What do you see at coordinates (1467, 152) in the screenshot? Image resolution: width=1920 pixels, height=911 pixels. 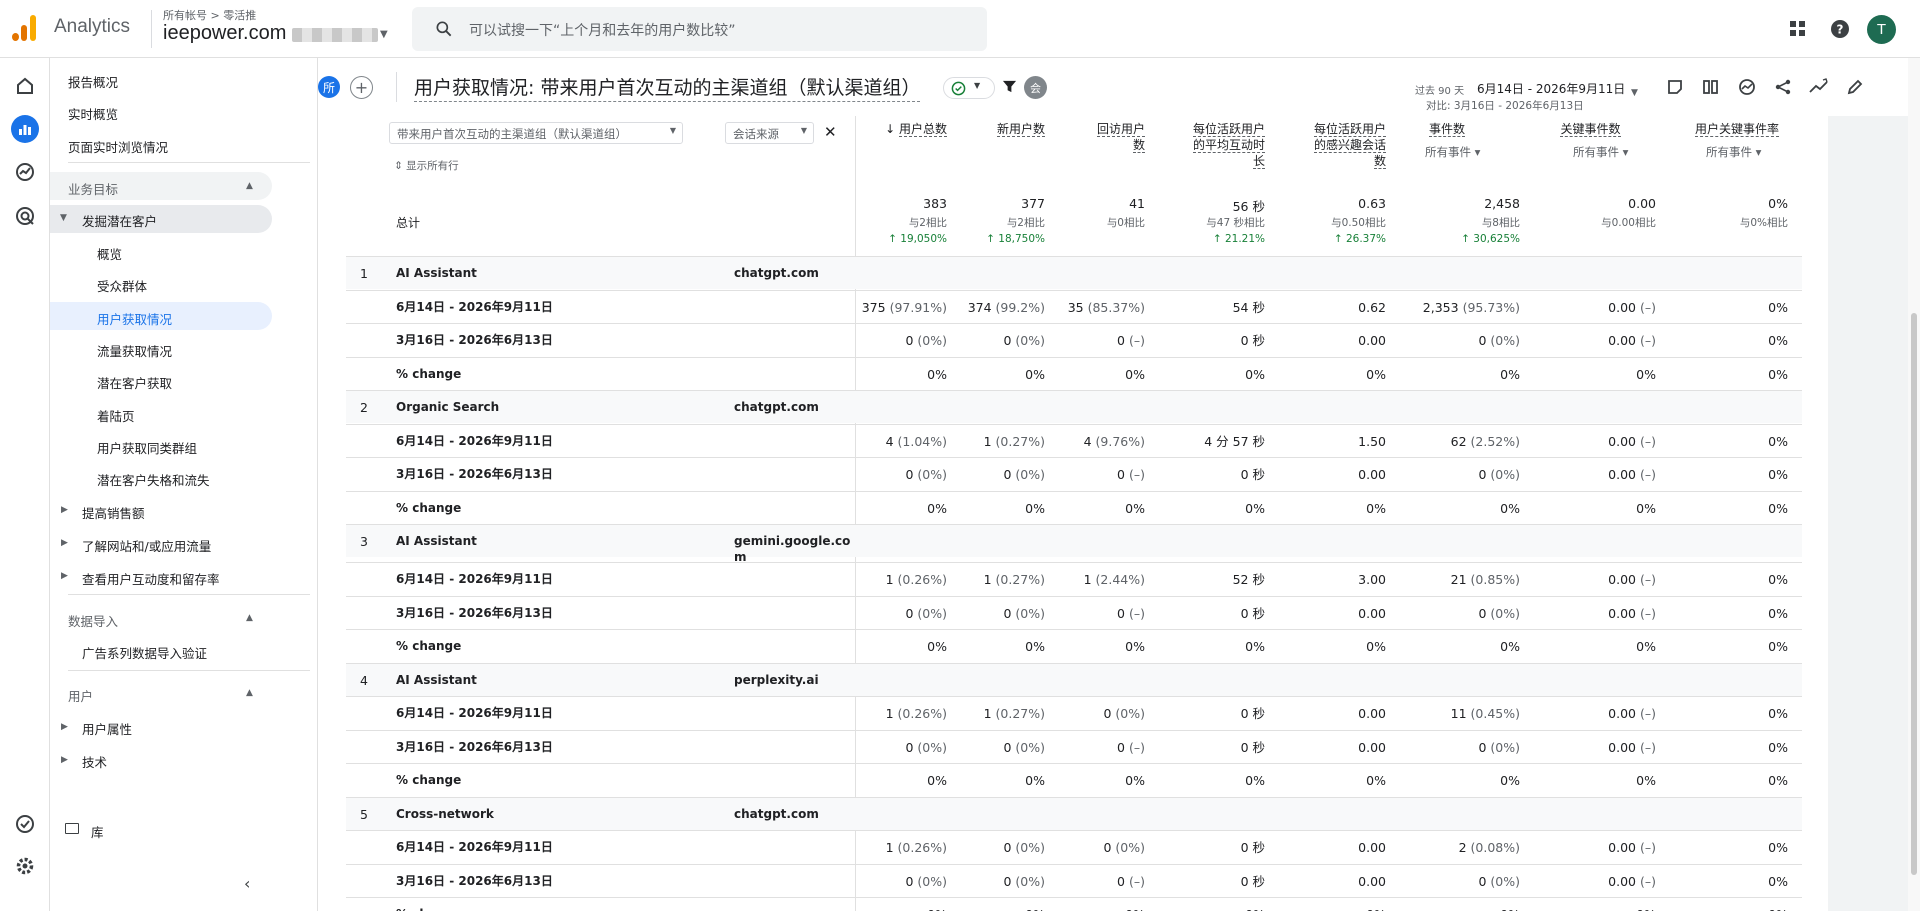 I see `event-filter-dropdown: 所有事件 ▾` at bounding box center [1467, 152].